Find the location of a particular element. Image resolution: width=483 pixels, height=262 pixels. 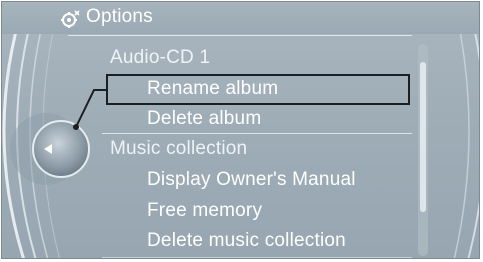

menu-item-free-memory: Free memory is located at coordinates (204, 211).